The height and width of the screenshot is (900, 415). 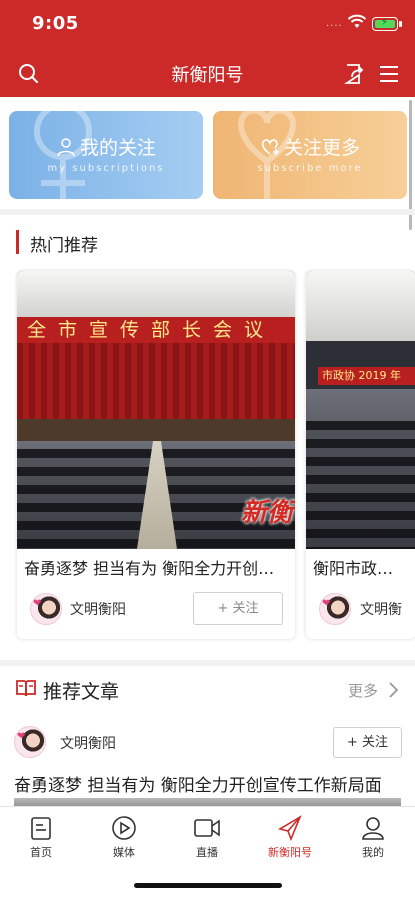 I want to click on my-subscriptions-card: 我的关注 my subscriptions, so click(x=106, y=155).